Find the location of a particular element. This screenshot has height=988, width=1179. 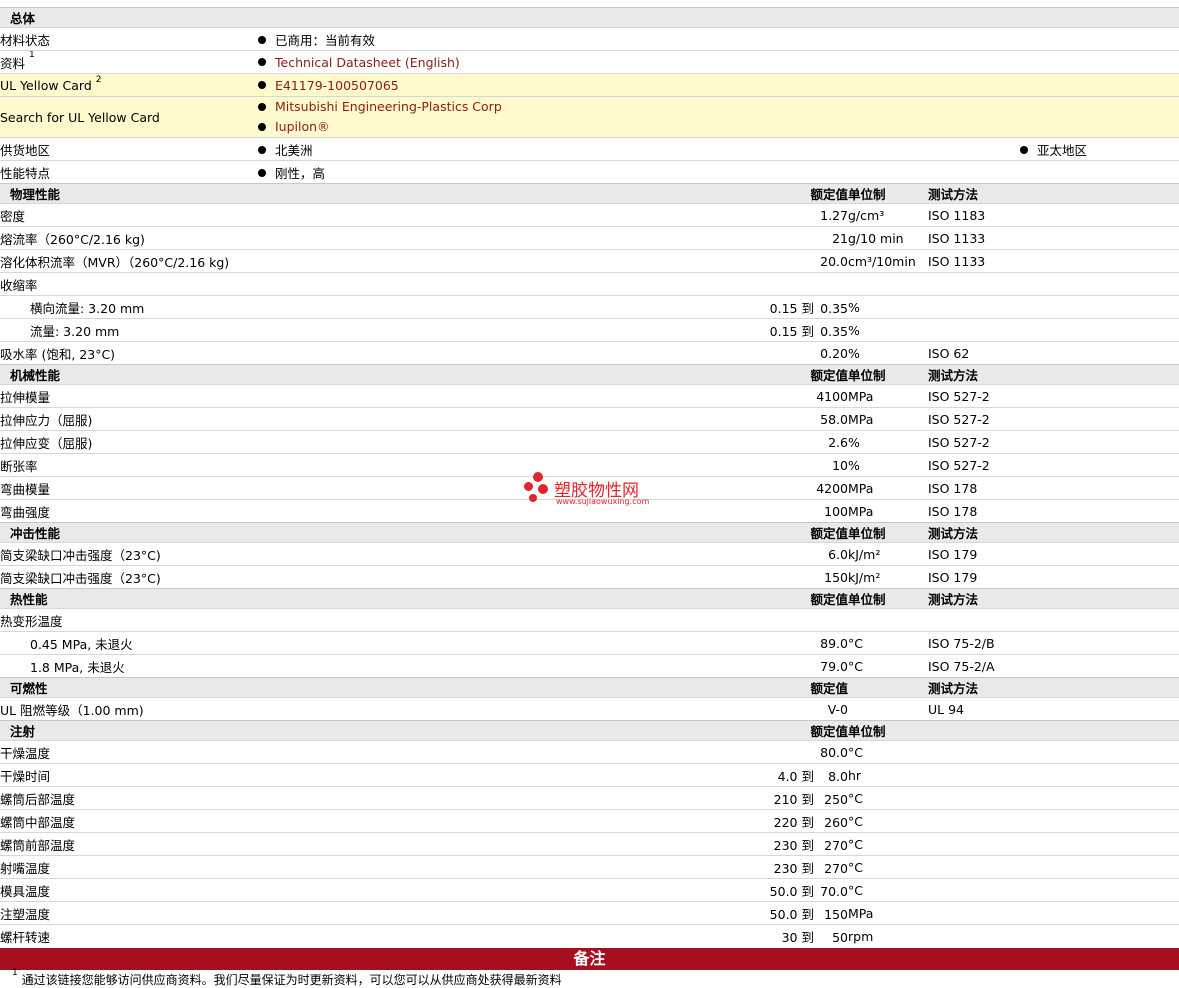

range-max: 270 is located at coordinates (836, 845).